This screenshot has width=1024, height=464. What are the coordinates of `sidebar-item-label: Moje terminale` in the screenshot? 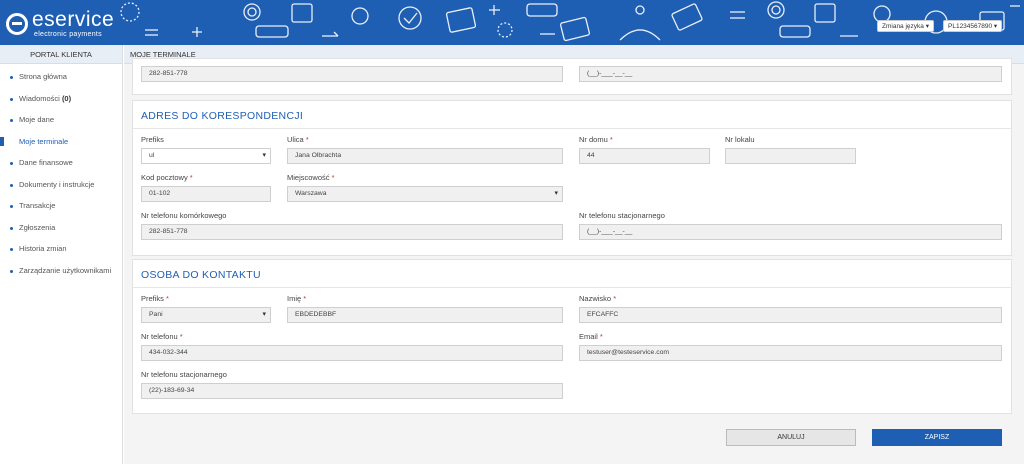 It's located at (44, 141).